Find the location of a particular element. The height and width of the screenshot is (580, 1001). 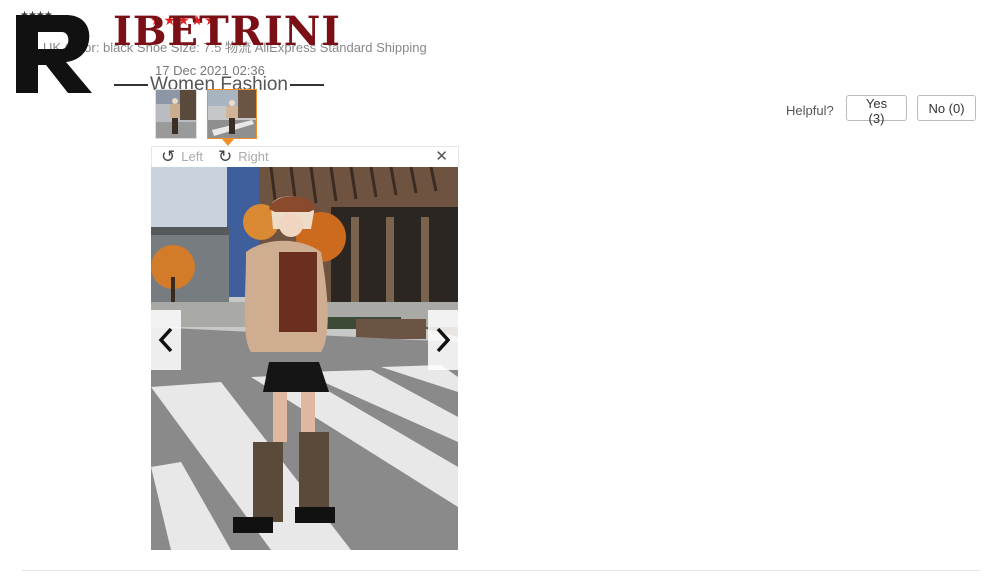

helpful-yes-button: Yes (3) is located at coordinates (876, 110).